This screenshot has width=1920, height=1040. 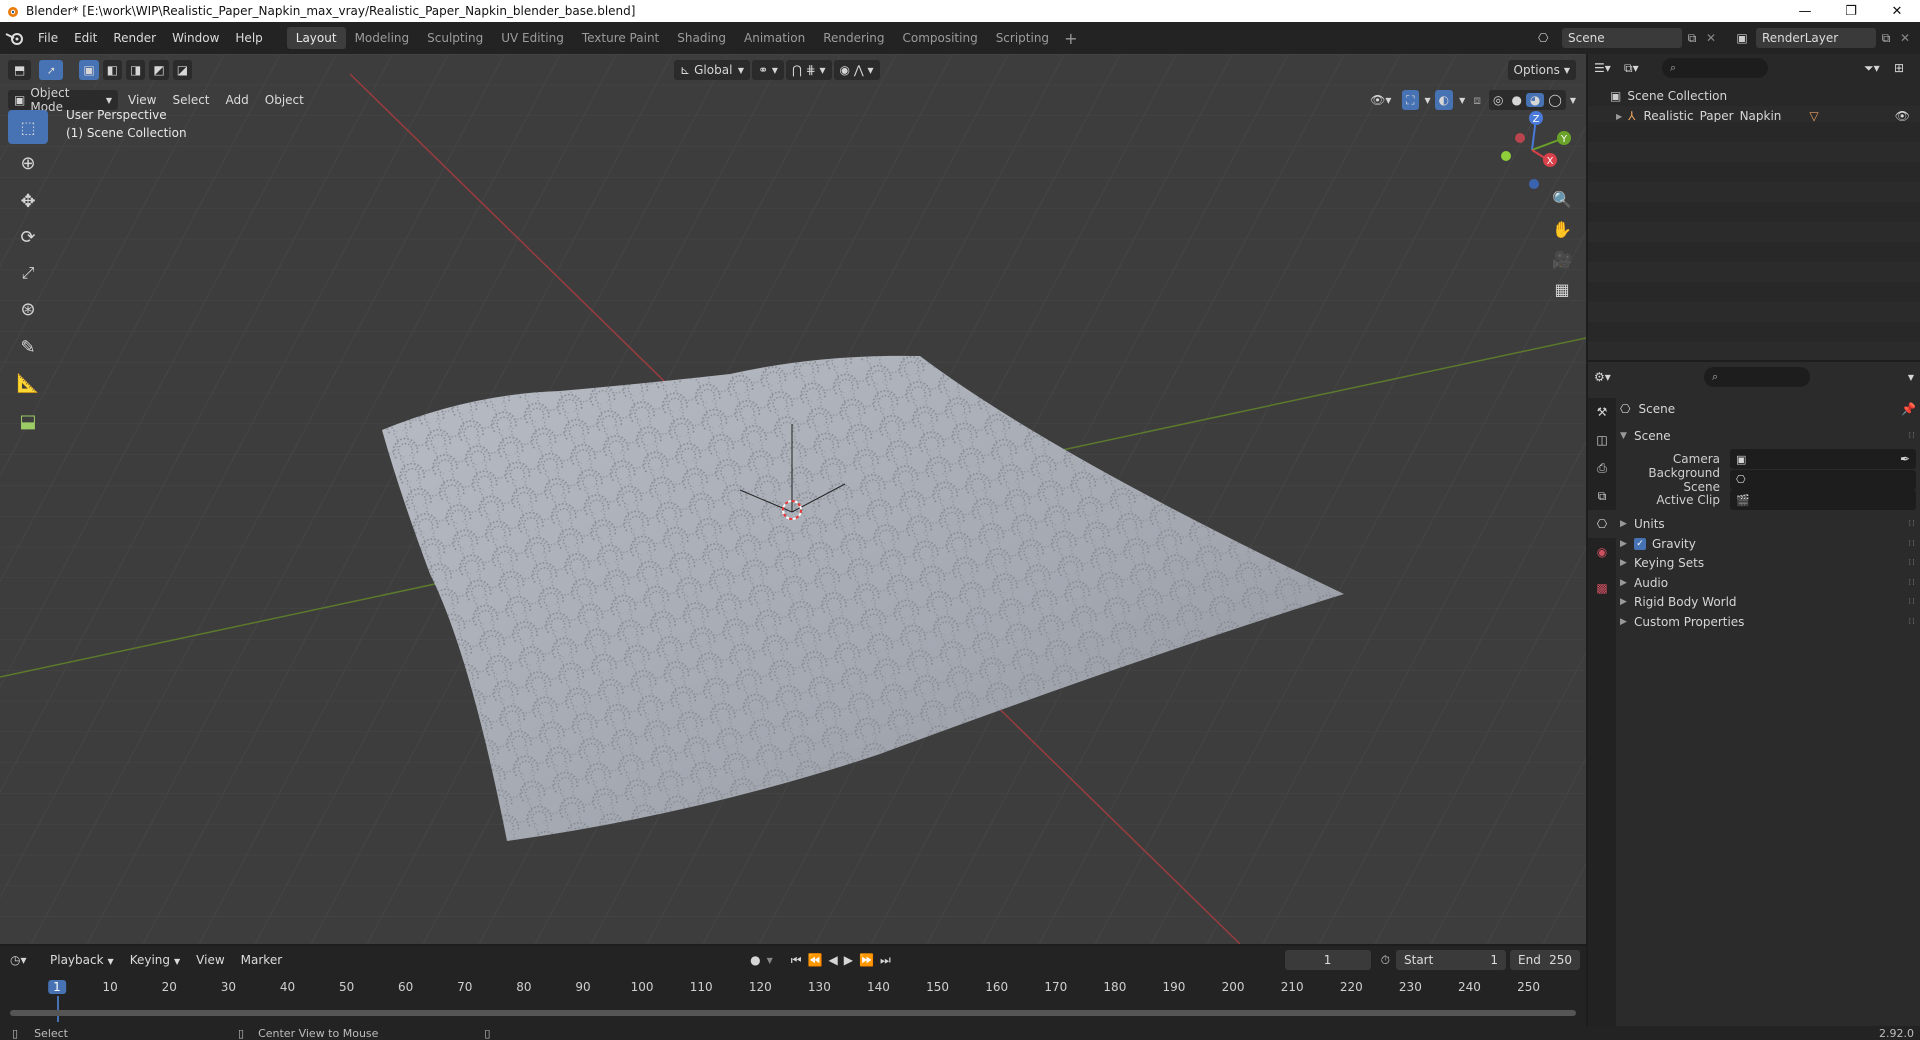 I want to click on tab-rendering: Rendering, so click(x=853, y=38).